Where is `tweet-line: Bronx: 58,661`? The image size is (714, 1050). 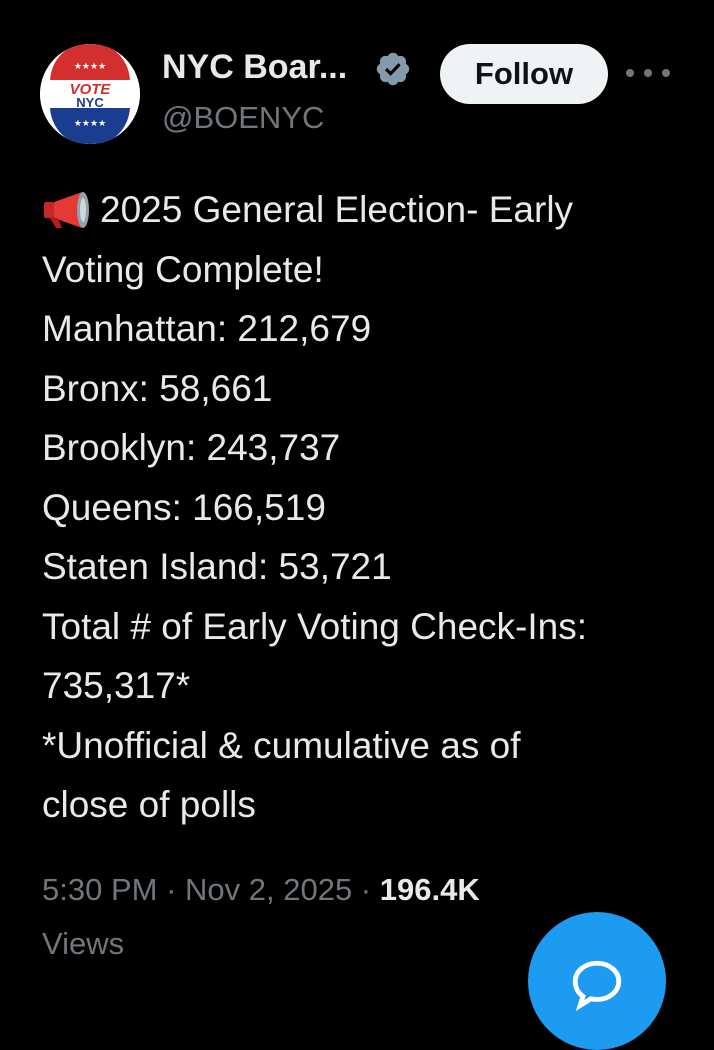 tweet-line: Bronx: 58,661 is located at coordinates (157, 388).